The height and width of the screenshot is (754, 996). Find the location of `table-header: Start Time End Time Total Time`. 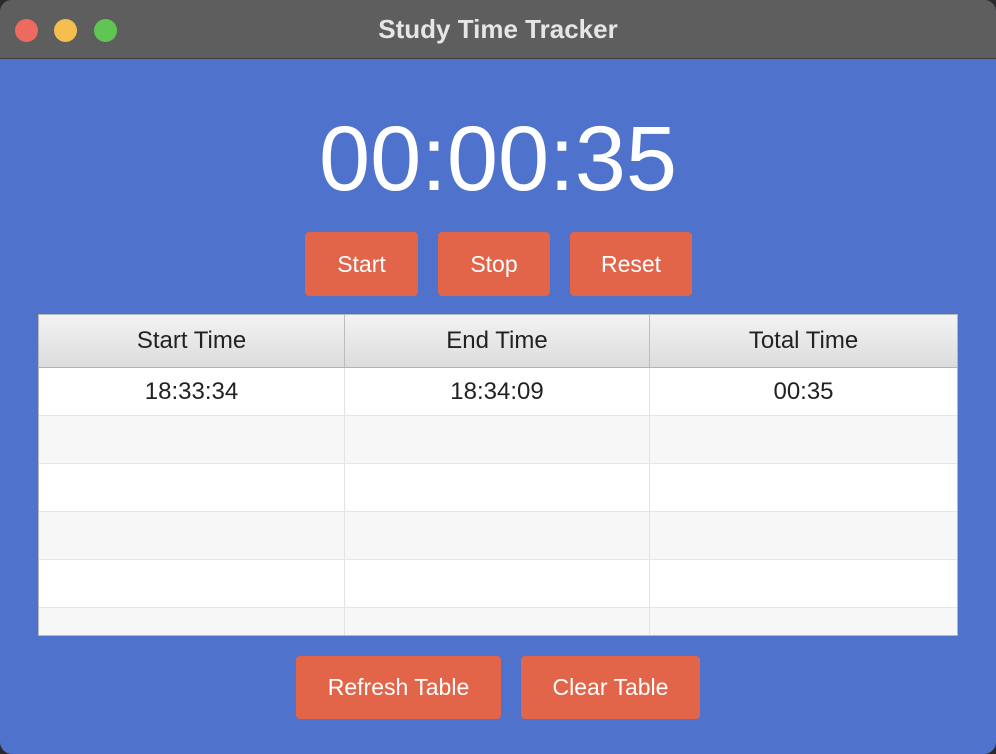

table-header: Start Time End Time Total Time is located at coordinates (498, 341).